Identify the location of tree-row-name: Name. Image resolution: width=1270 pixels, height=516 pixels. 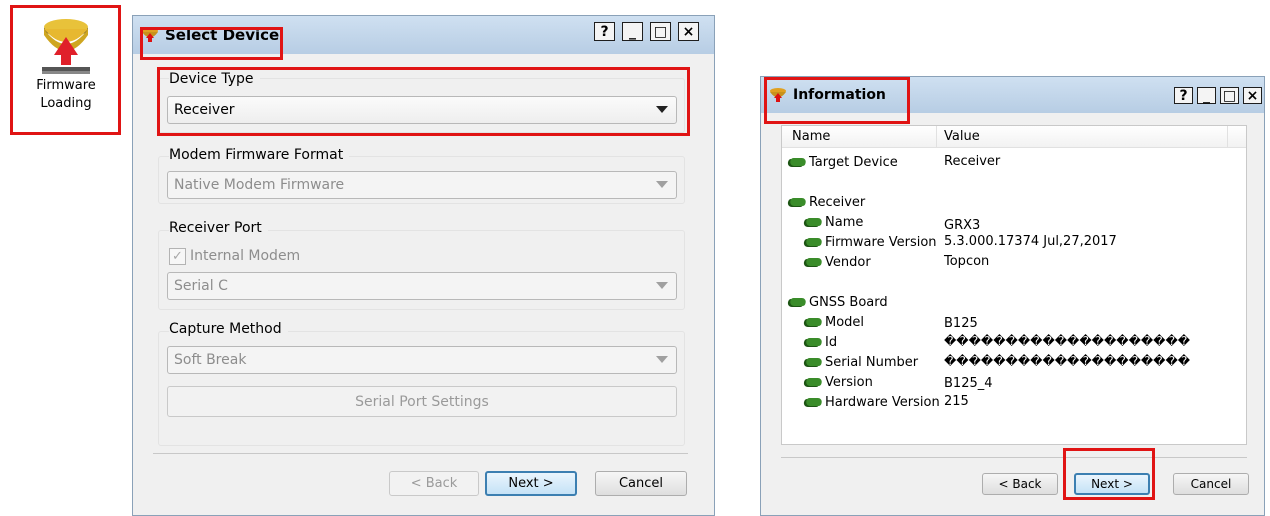
(834, 222).